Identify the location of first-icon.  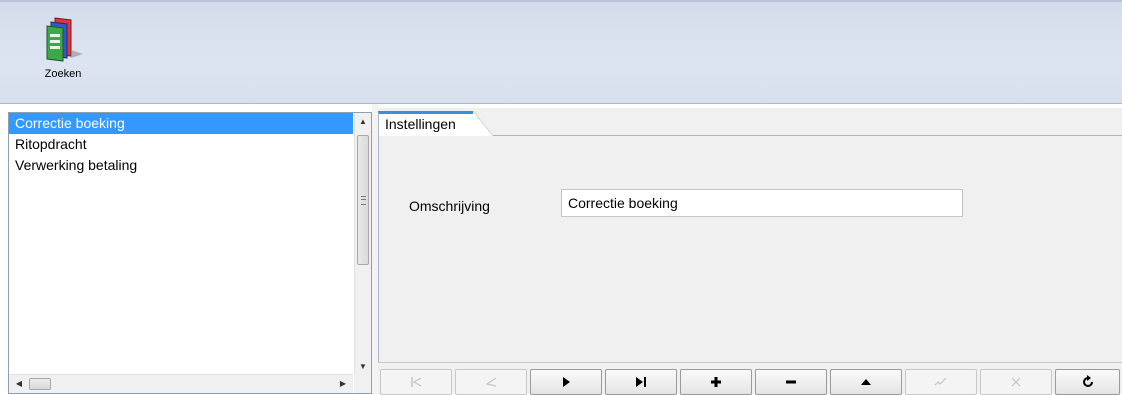
(416, 382).